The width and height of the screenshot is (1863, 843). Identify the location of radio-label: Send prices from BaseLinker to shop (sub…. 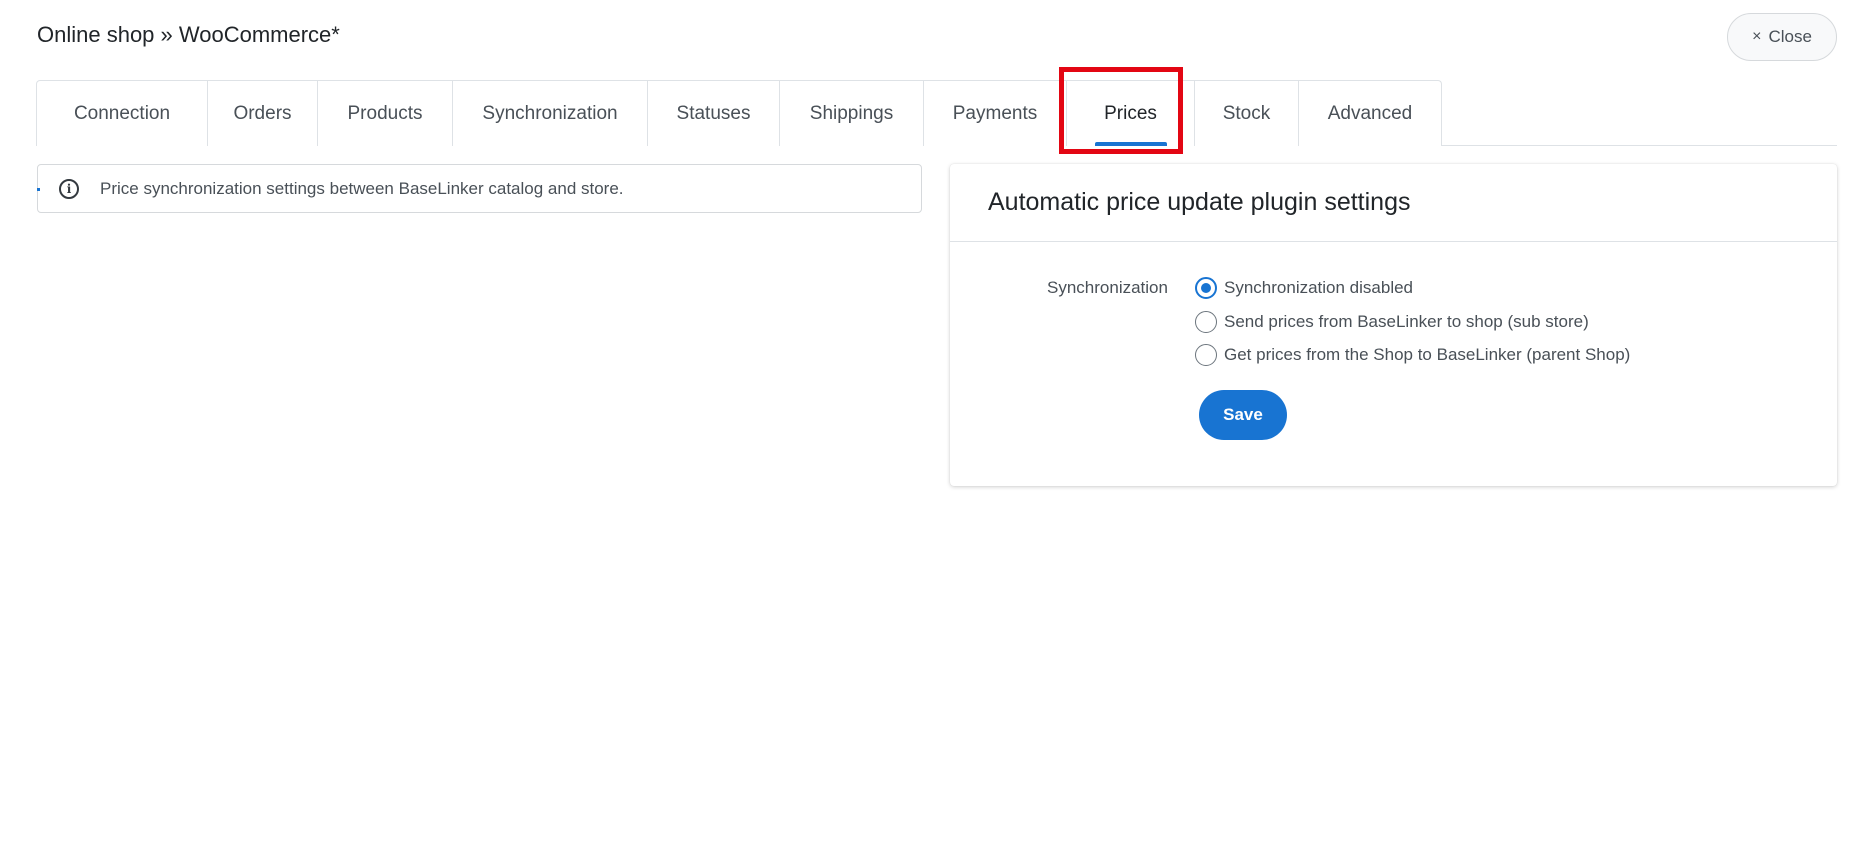
(1406, 322).